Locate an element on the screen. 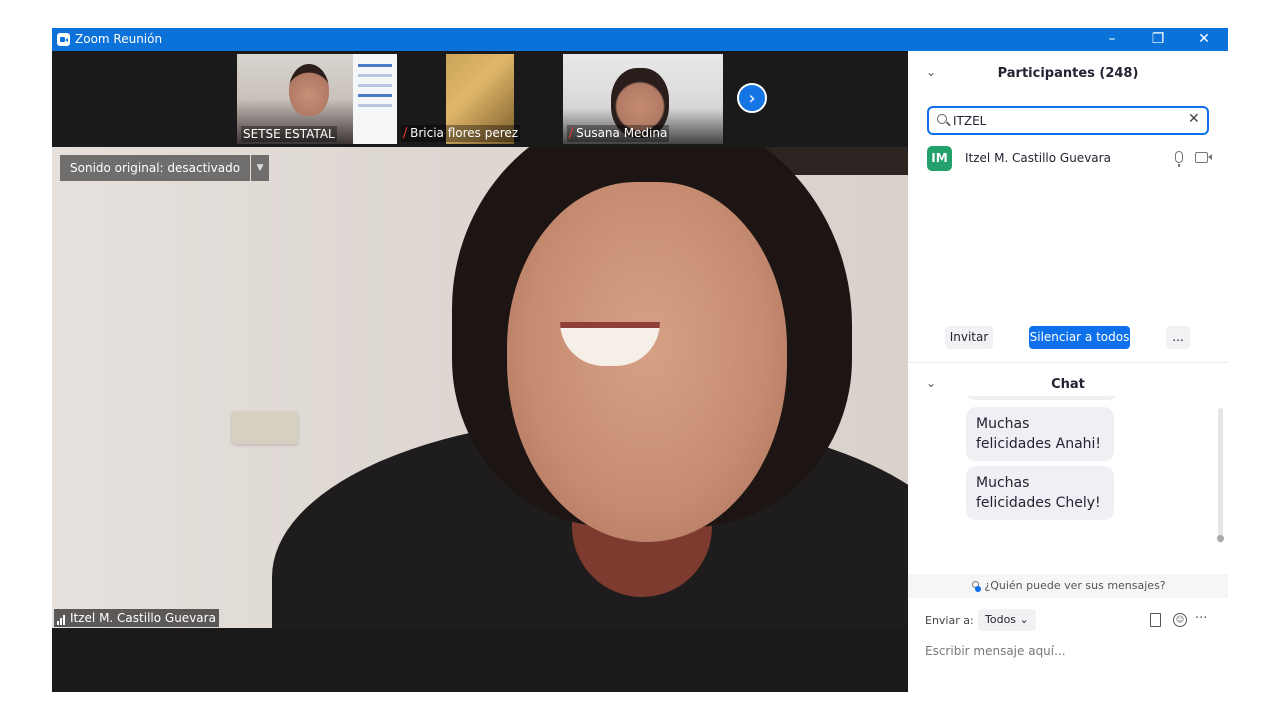 The height and width of the screenshot is (720, 1280). microphone-icon is located at coordinates (1179, 159).